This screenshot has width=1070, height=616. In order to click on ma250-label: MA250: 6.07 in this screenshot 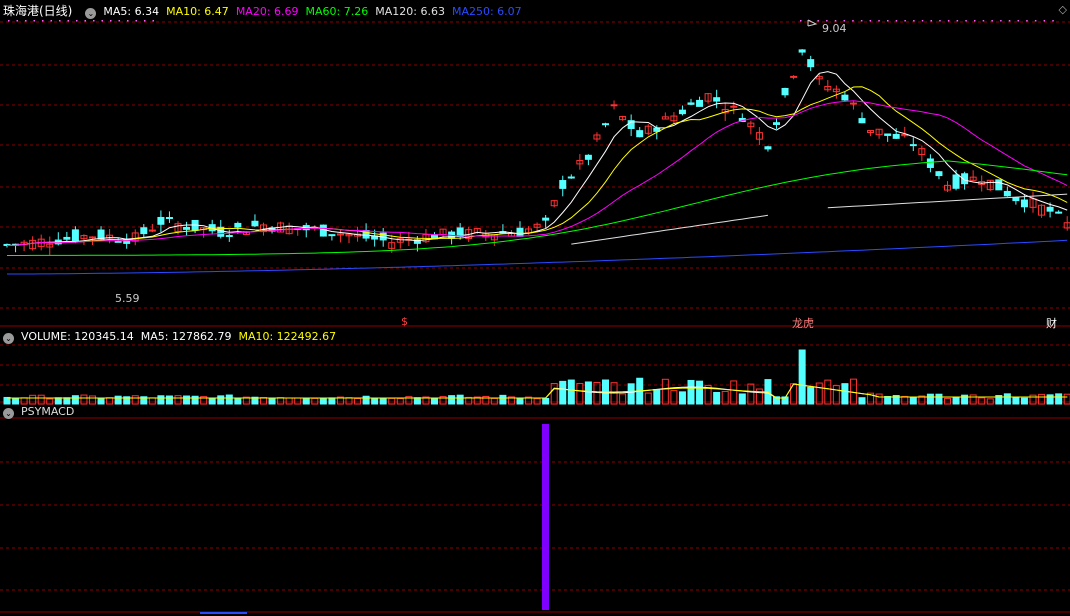, I will do `click(486, 11)`.